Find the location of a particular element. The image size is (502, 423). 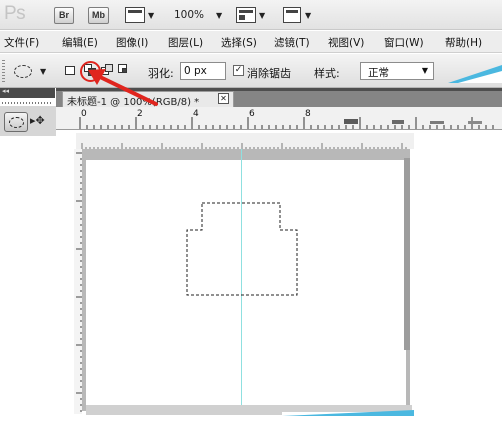

tools-panel-grip is located at coordinates (26, 103).